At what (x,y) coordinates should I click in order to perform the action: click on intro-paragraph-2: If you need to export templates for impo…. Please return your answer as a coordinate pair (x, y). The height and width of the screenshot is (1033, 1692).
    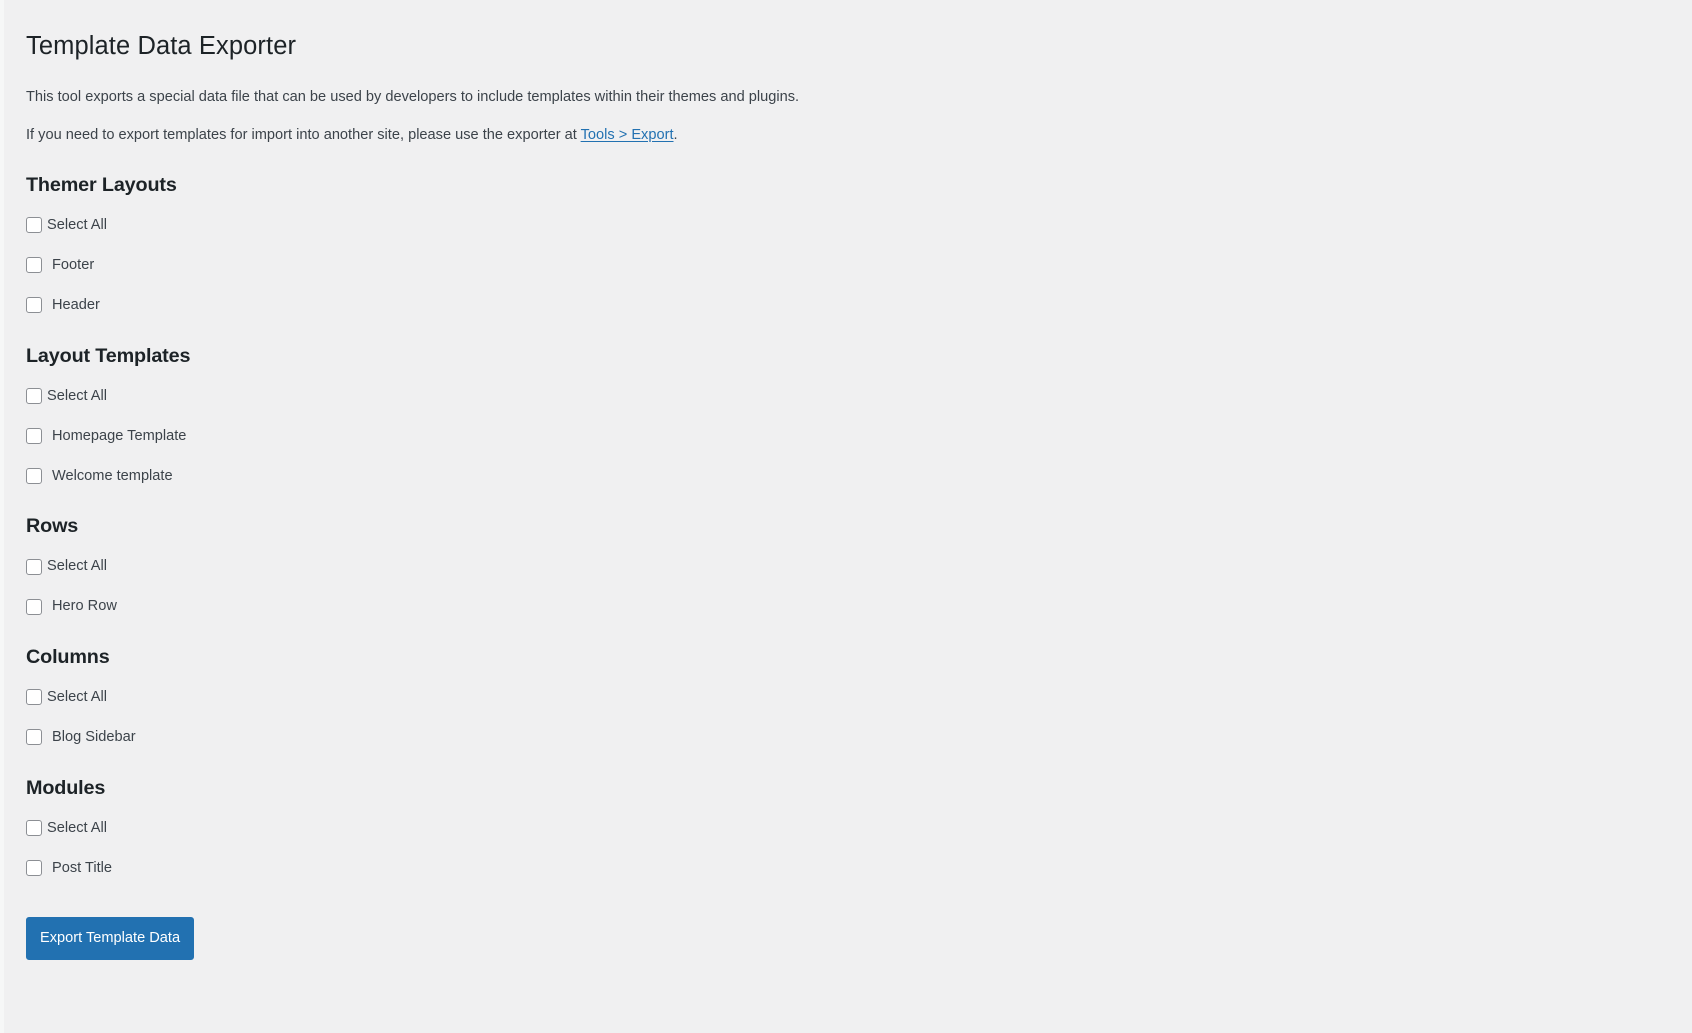
    Looking at the image, I should click on (826, 136).